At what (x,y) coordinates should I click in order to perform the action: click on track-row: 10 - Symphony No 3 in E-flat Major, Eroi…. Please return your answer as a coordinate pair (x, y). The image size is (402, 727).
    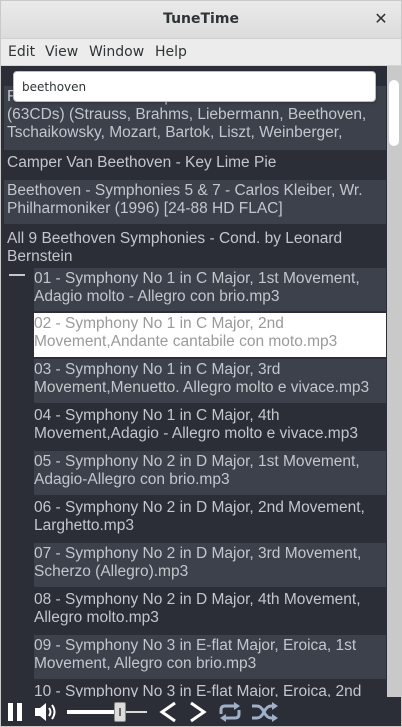
    Looking at the image, I should click on (210, 689).